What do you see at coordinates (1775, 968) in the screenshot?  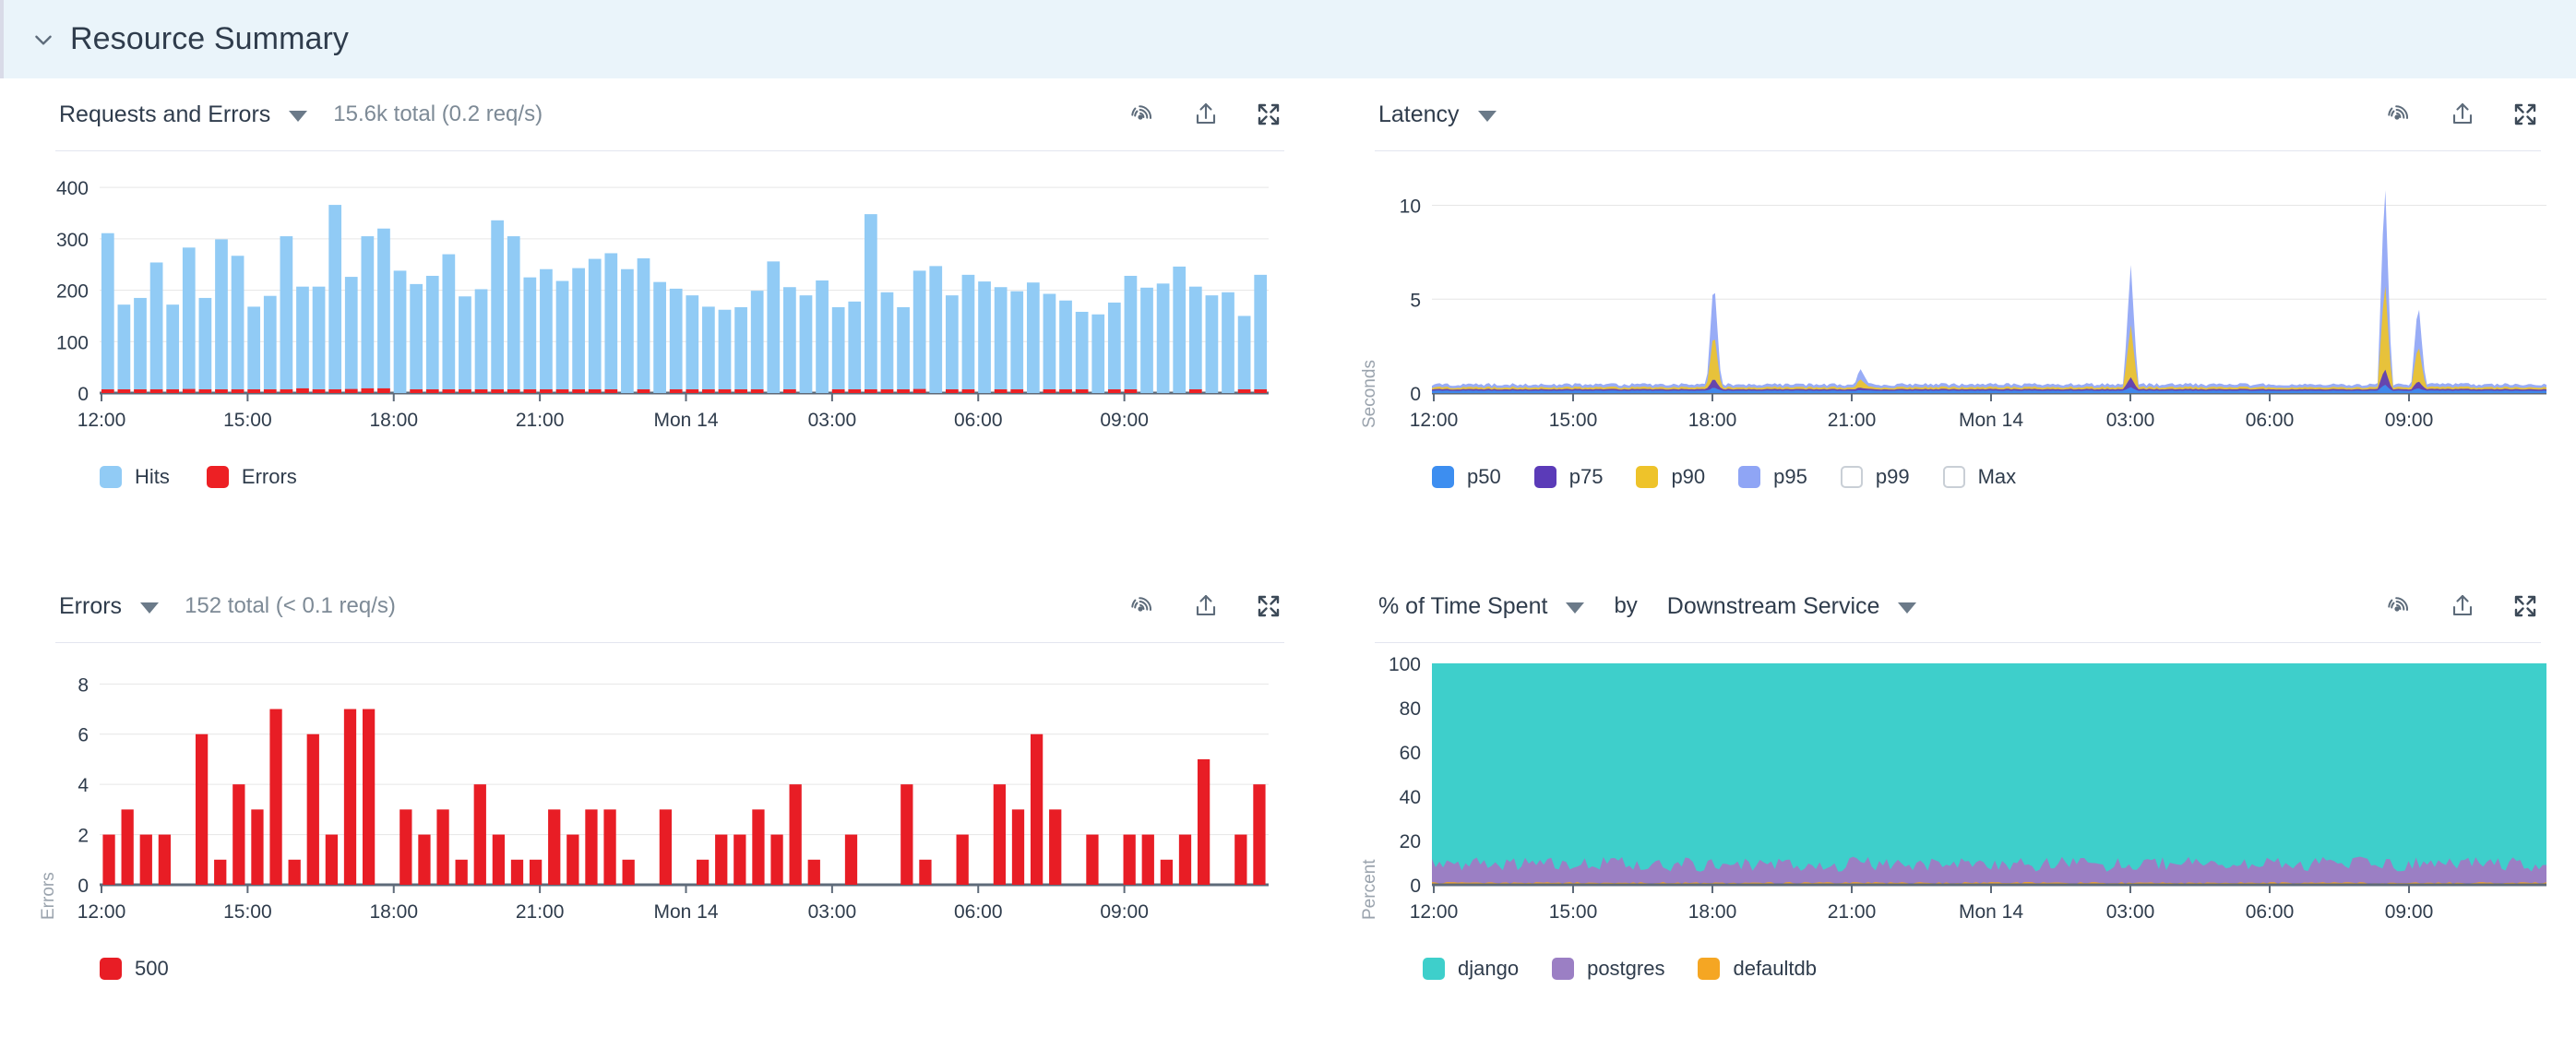 I see `legend-label-defaultdb: defaultdb` at bounding box center [1775, 968].